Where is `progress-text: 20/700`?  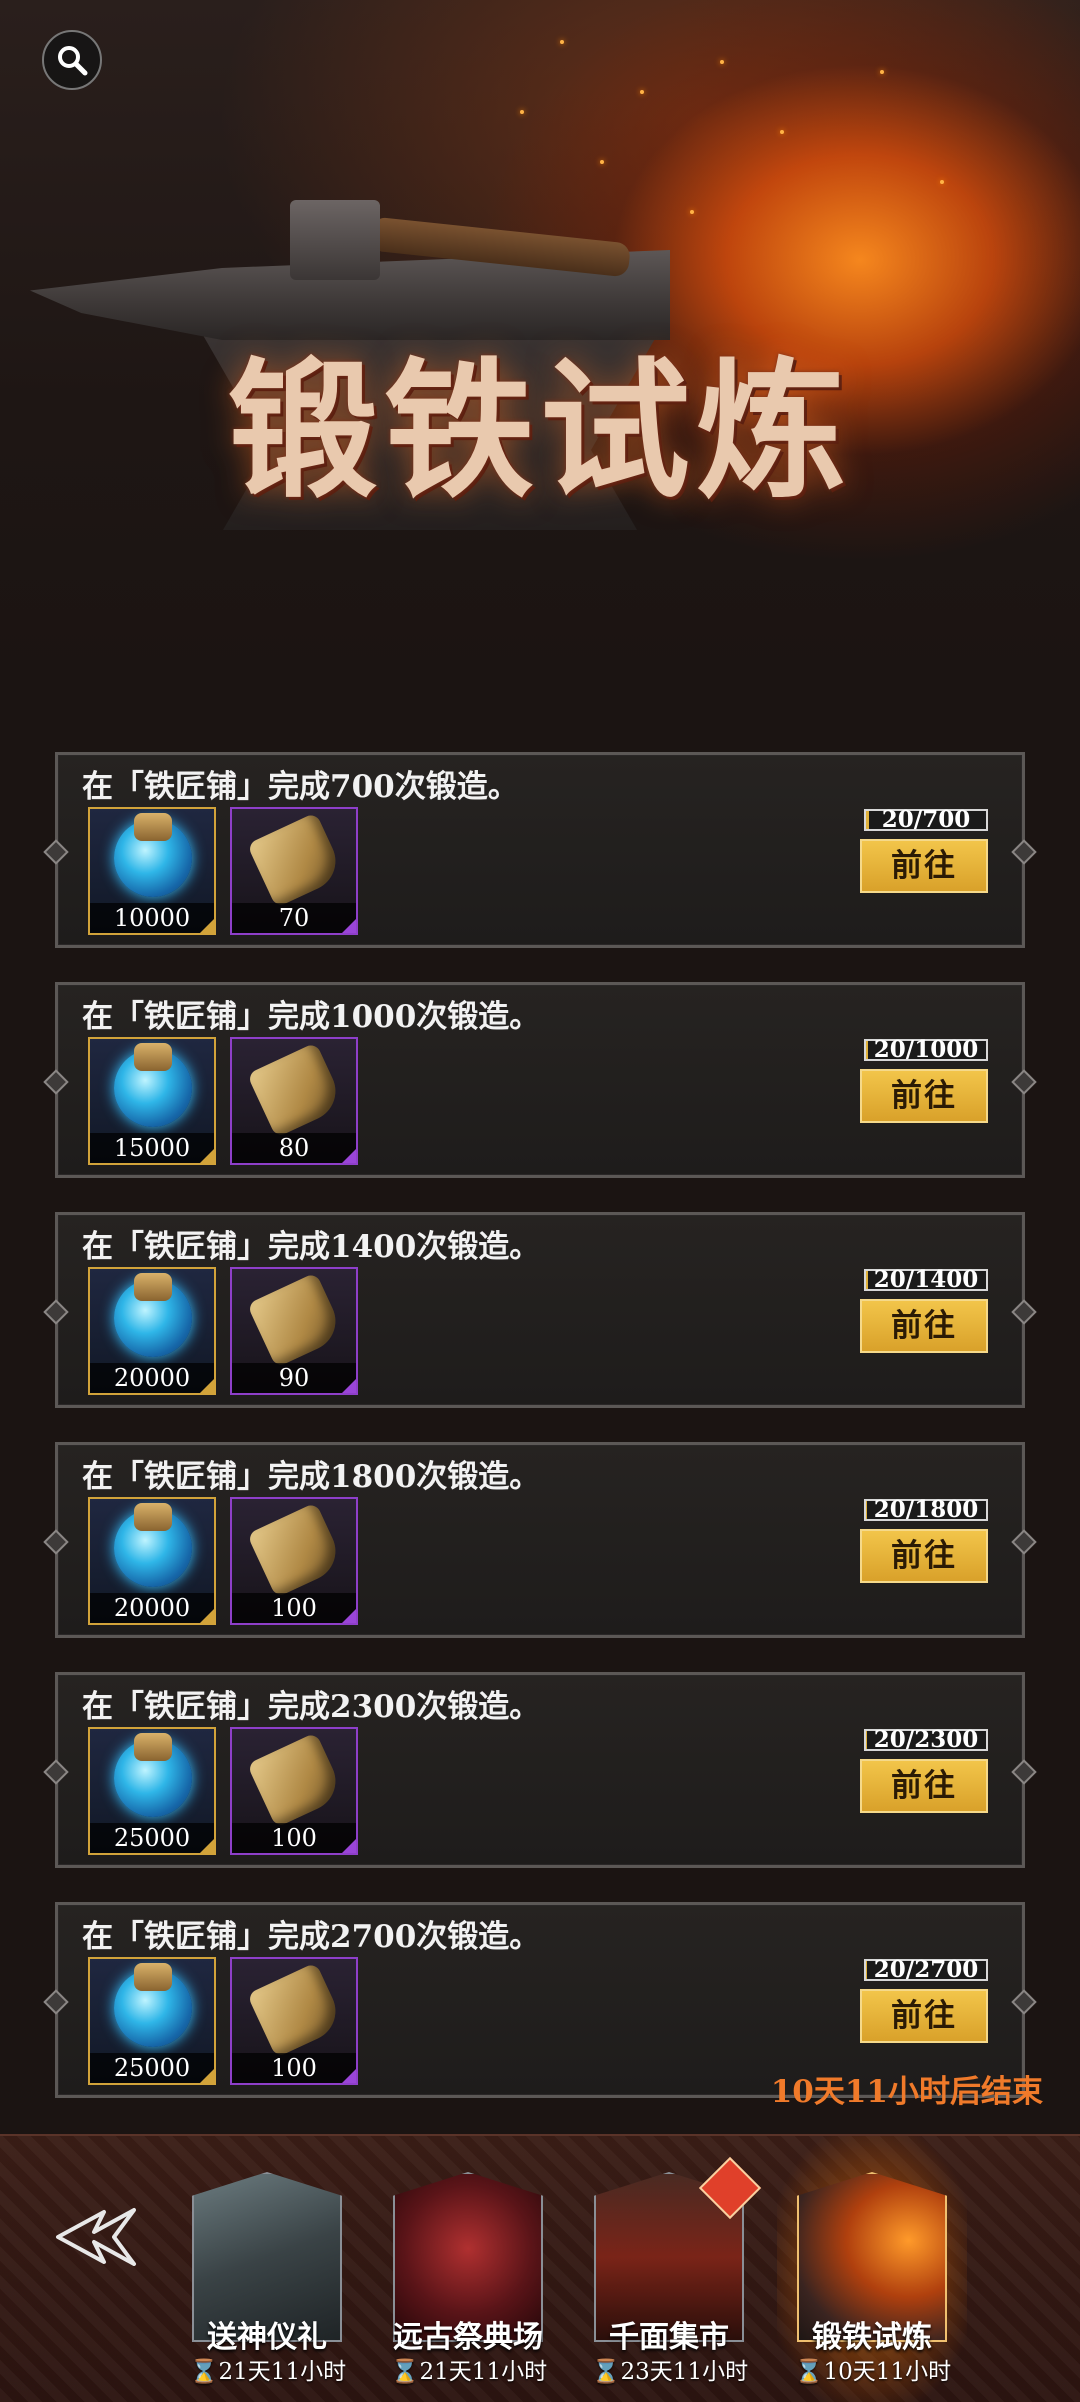 progress-text: 20/700 is located at coordinates (926, 819).